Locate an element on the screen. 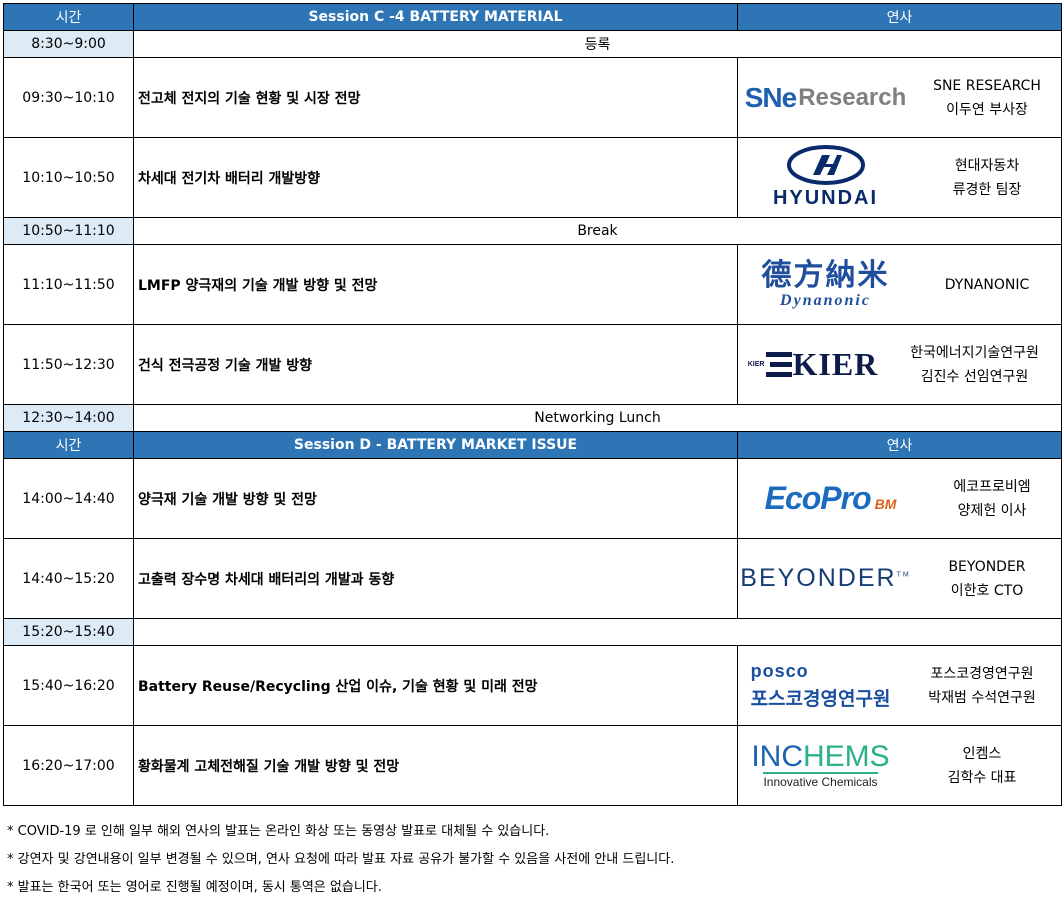  logo-text: posco is located at coordinates (779, 670).